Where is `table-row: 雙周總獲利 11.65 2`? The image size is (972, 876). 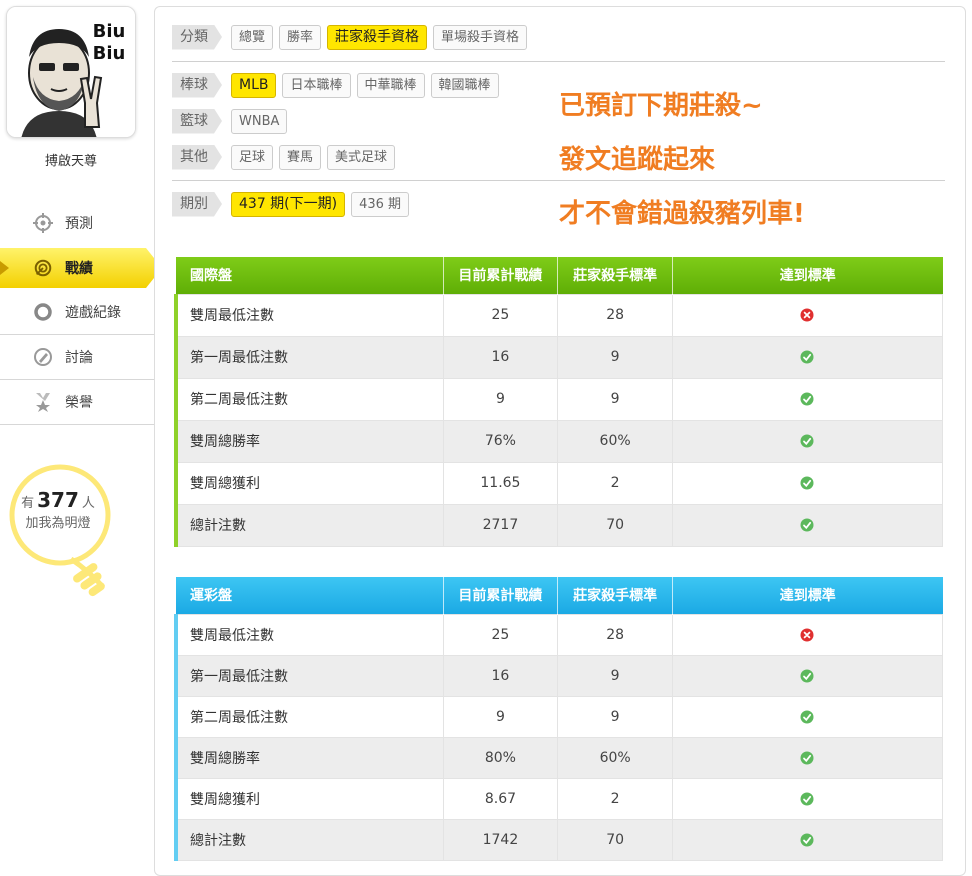
table-row: 雙周總獲利 11.65 2 is located at coordinates (558, 483).